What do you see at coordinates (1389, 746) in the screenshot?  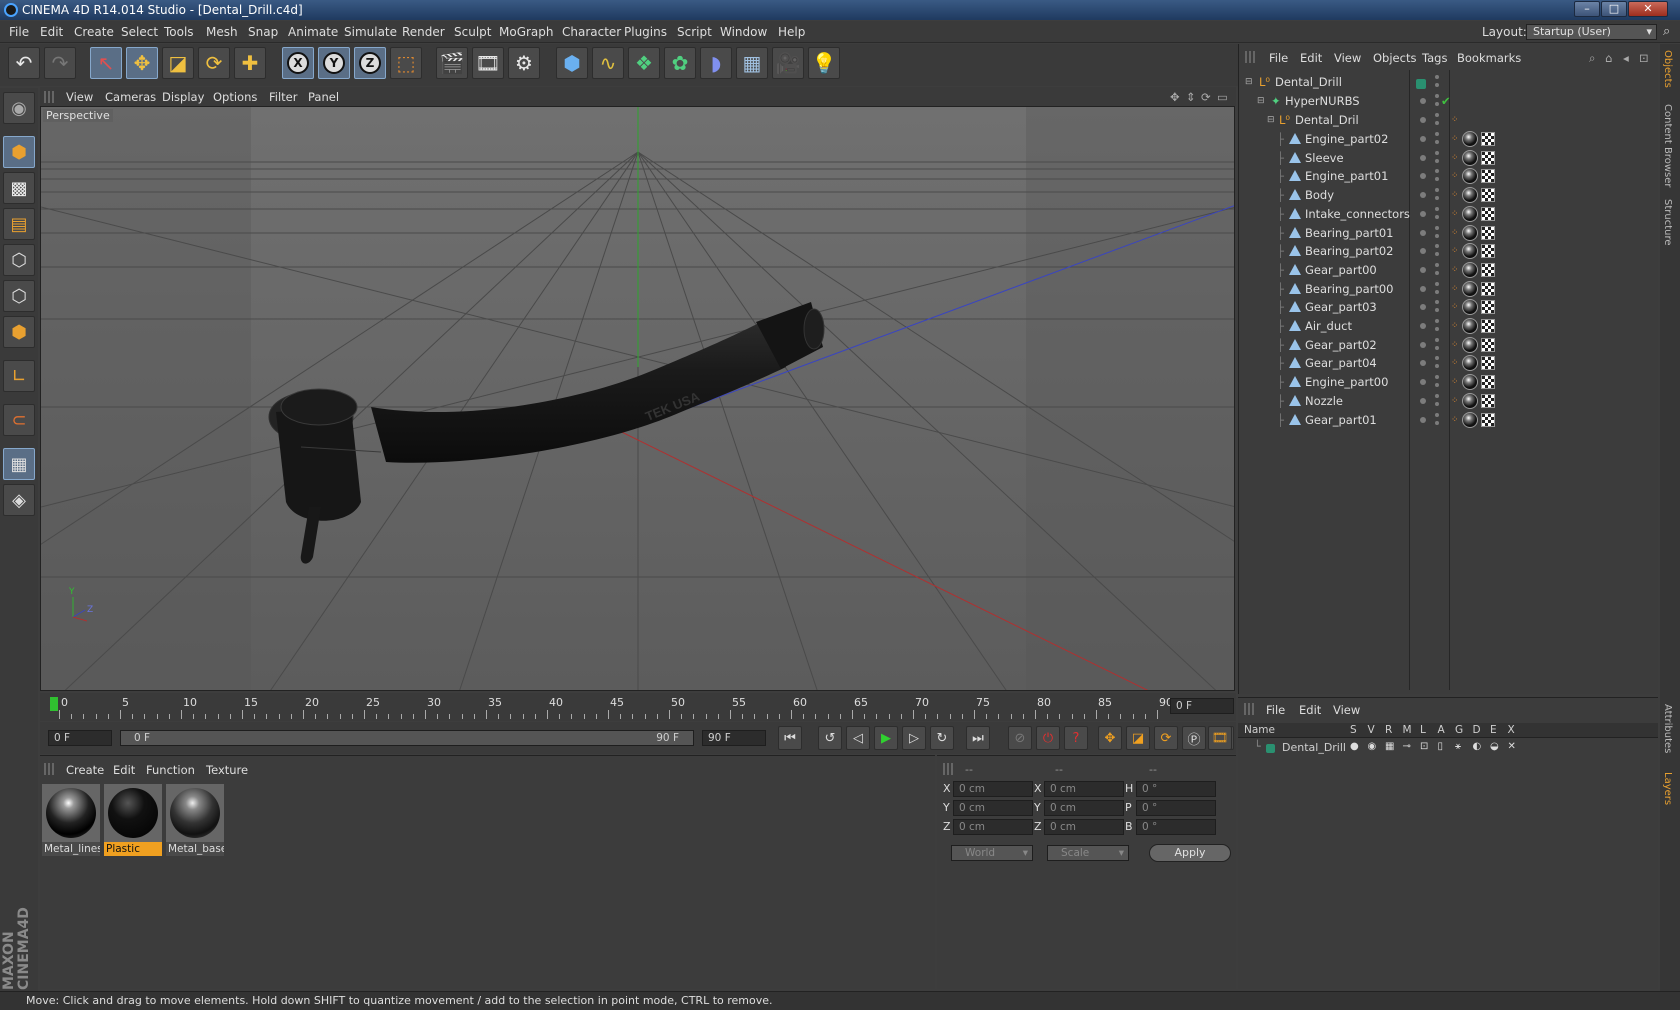 I see `layer-toggle-icon: ▦` at bounding box center [1389, 746].